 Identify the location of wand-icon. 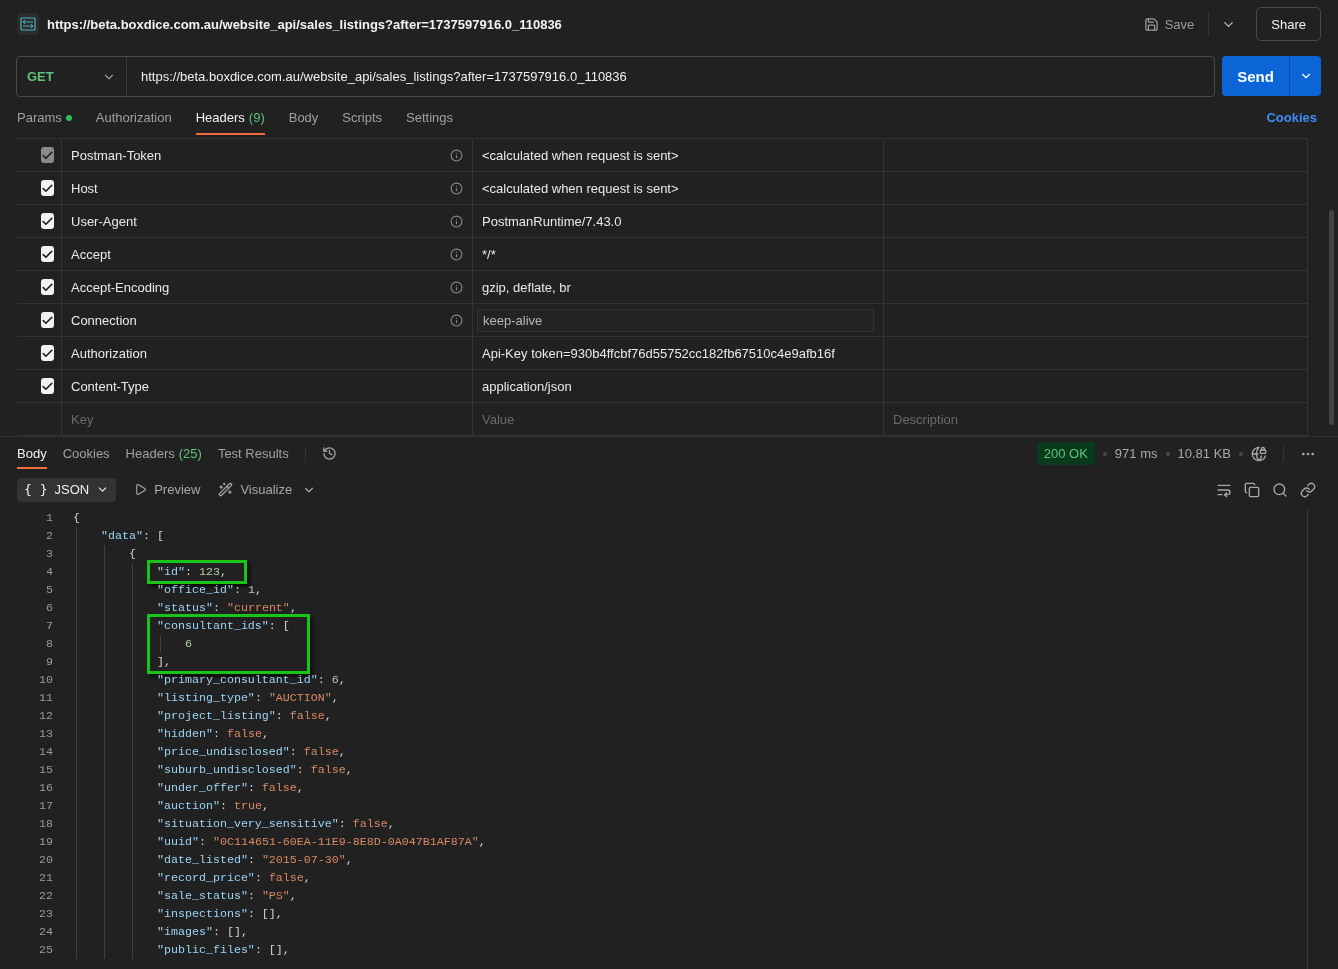
(226, 489).